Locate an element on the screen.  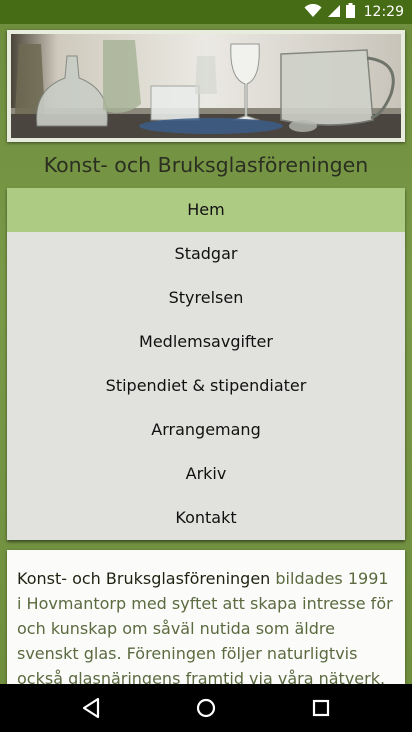
menu-item-styrelsen: Styrelsen is located at coordinates (206, 298).